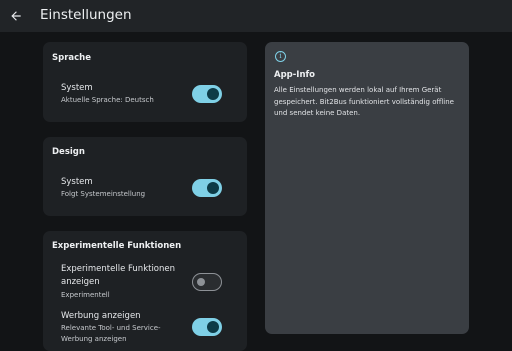 Image resolution: width=512 pixels, height=351 pixels. What do you see at coordinates (111, 328) in the screenshot?
I see `ads-setting-subtitle-line1: Relevante Tool- und Service-` at bounding box center [111, 328].